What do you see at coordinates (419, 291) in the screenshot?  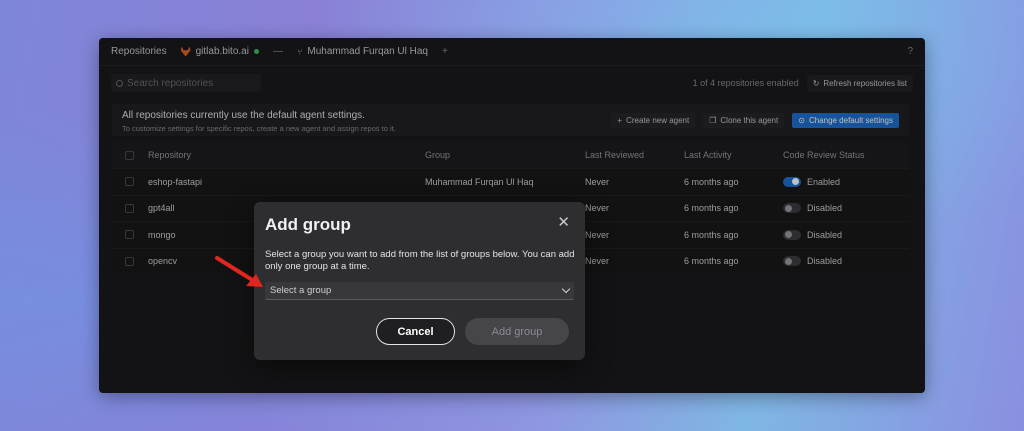 I see `group-select: Select a group` at bounding box center [419, 291].